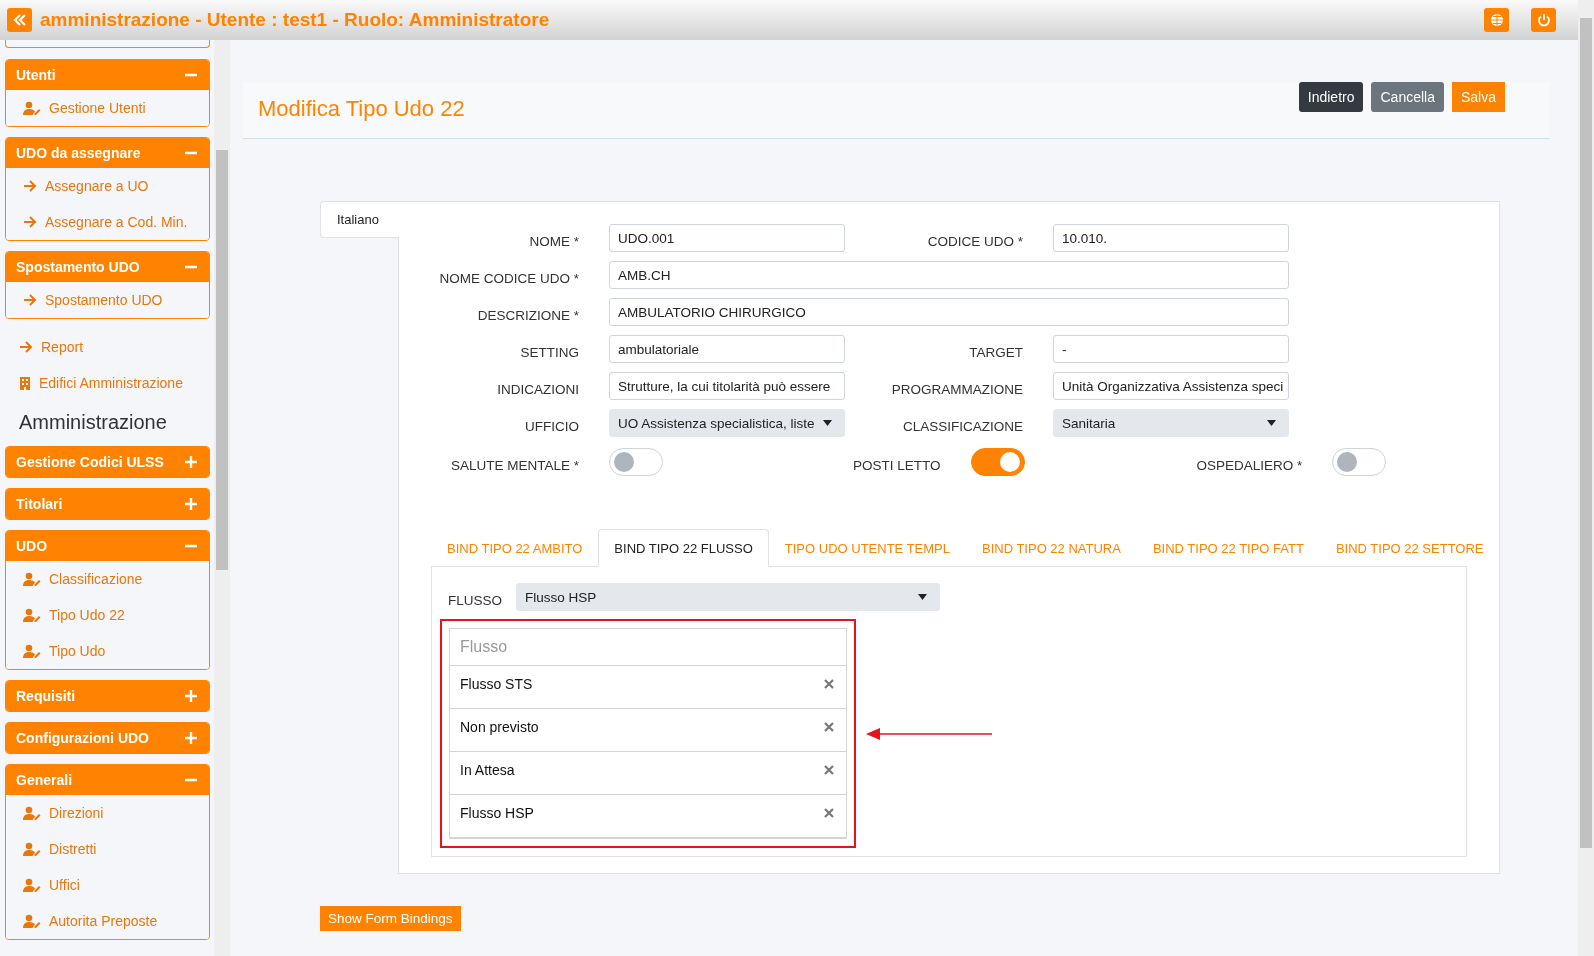  What do you see at coordinates (107, 849) in the screenshot?
I see `sidebar-item: Distretti` at bounding box center [107, 849].